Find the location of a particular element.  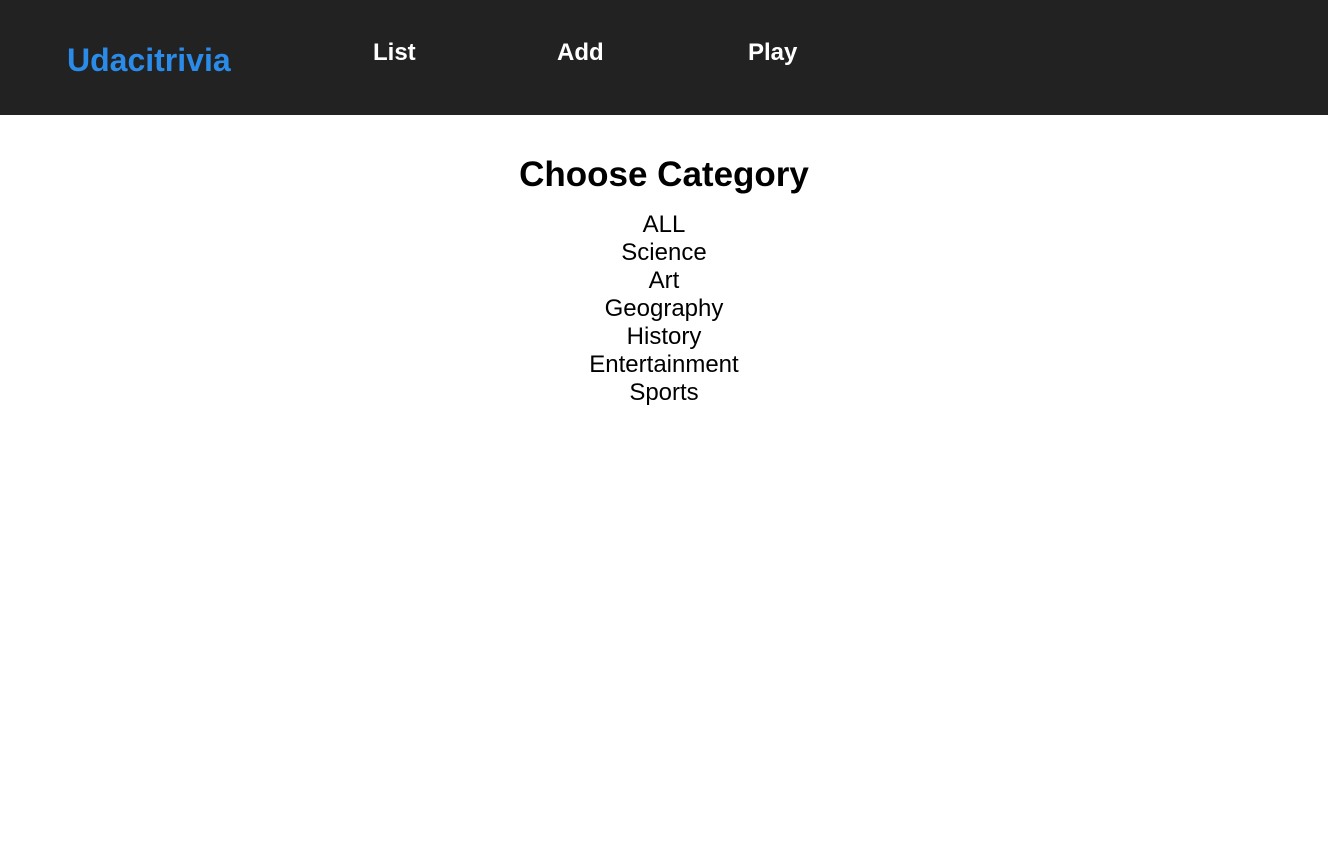

app-logo: Udacitrivia is located at coordinates (149, 60).